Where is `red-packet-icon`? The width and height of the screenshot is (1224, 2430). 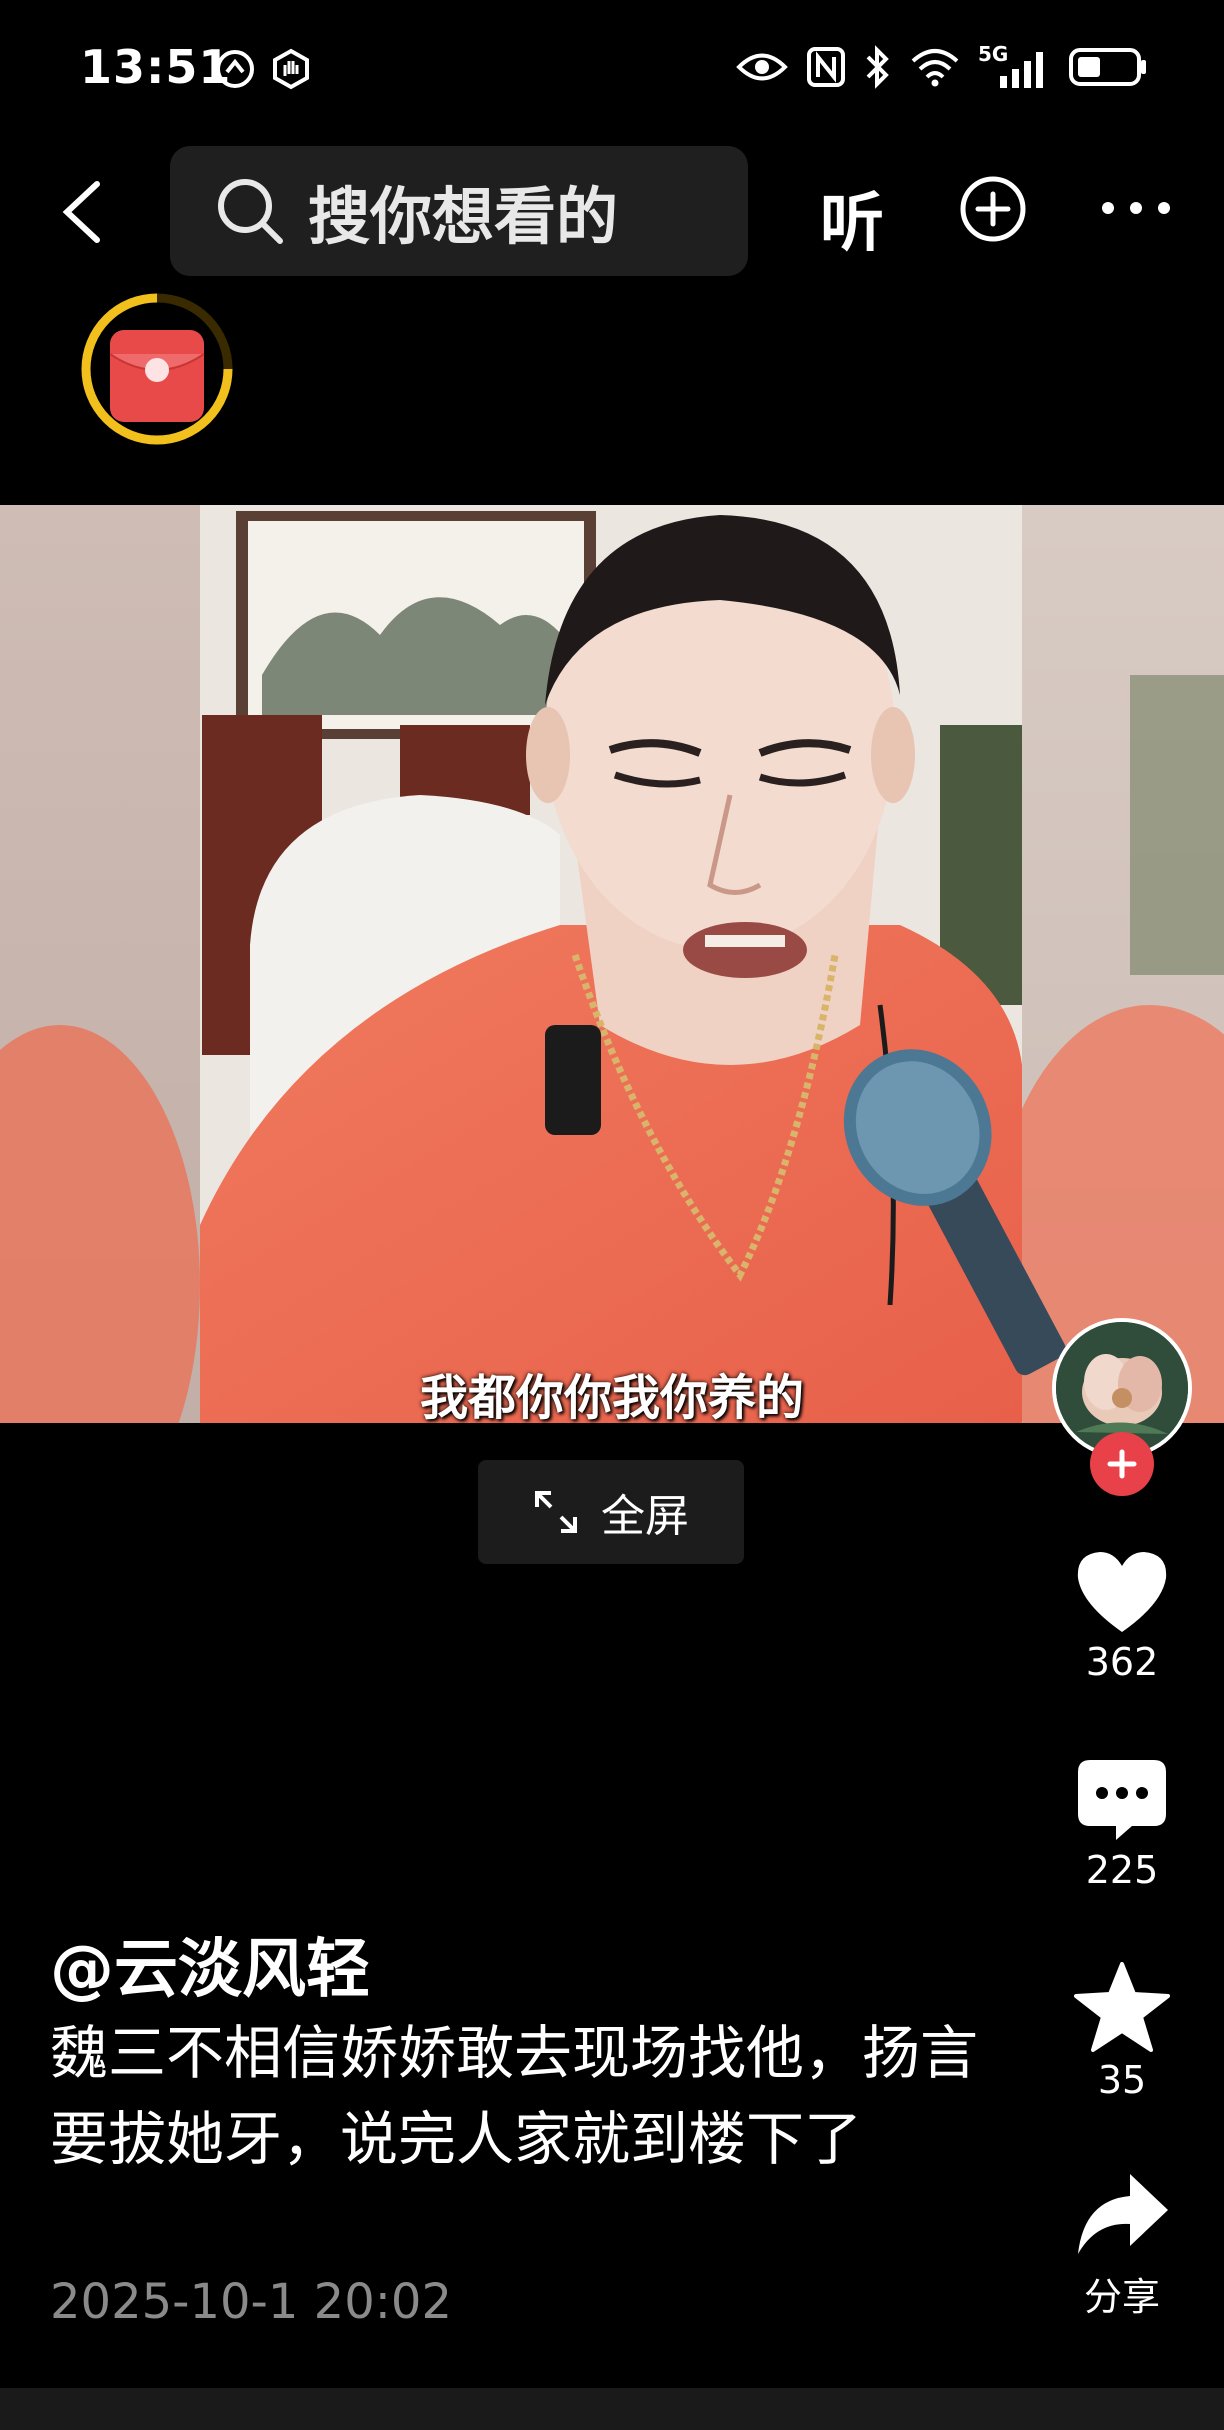 red-packet-icon is located at coordinates (157, 369).